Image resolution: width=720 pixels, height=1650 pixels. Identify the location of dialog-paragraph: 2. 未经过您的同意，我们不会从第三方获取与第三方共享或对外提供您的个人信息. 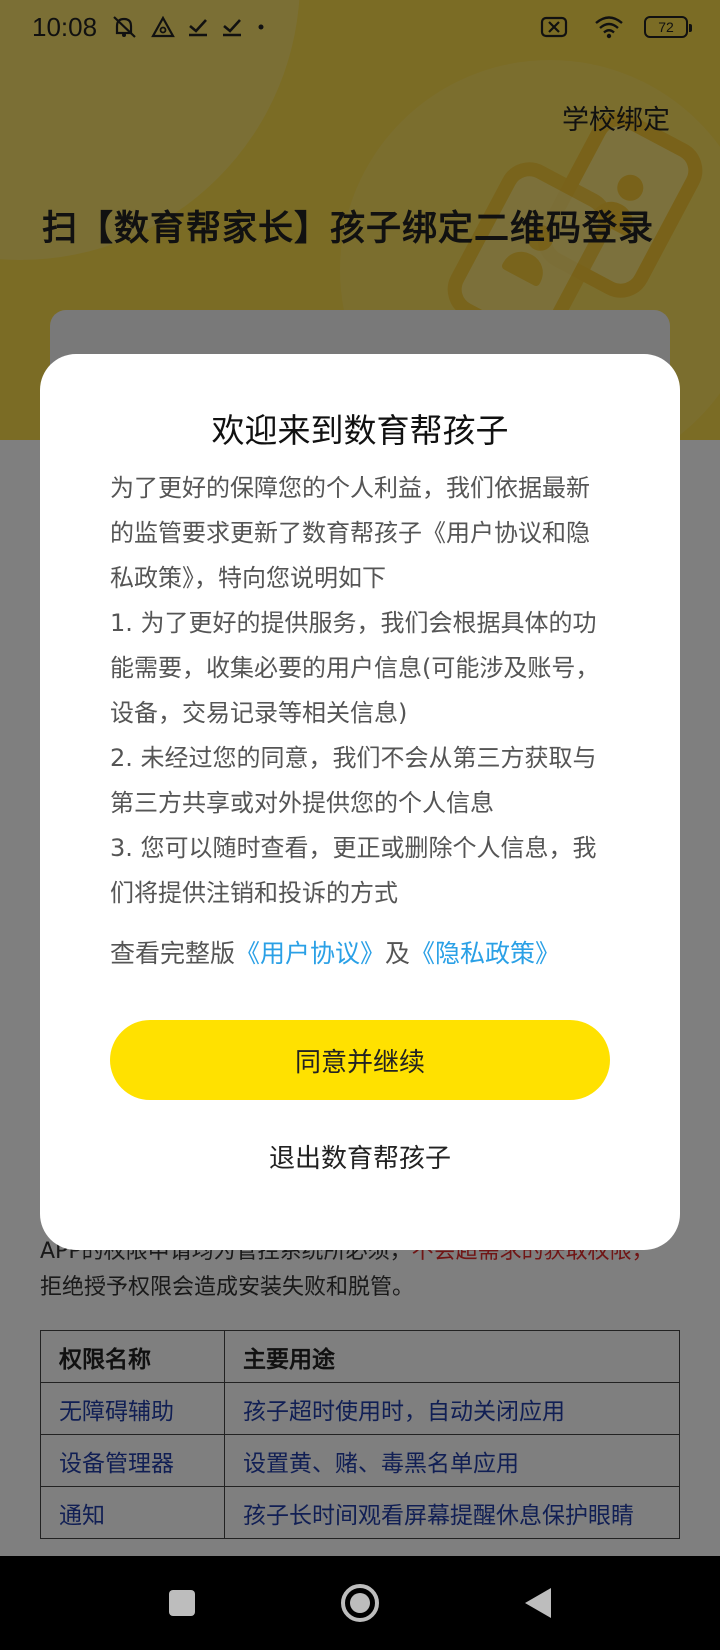
(353, 780).